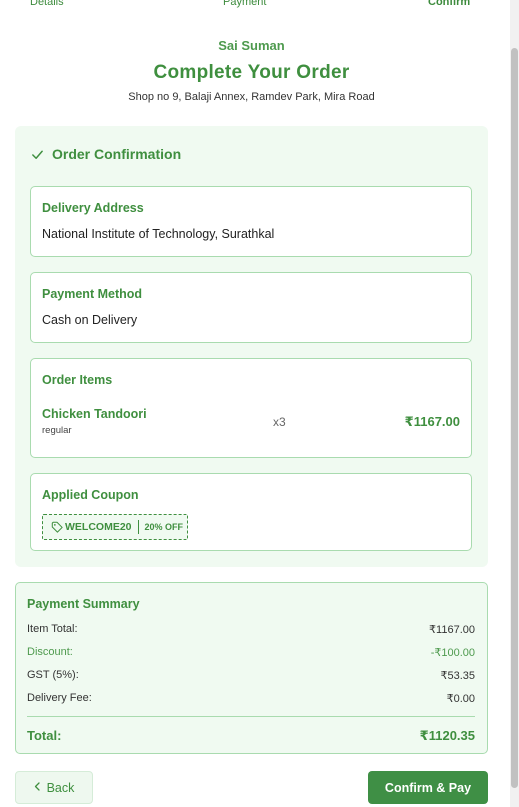 The height and width of the screenshot is (807, 519). Describe the element at coordinates (449, 4) in the screenshot. I see `step-confirm-label: Confirm` at that location.